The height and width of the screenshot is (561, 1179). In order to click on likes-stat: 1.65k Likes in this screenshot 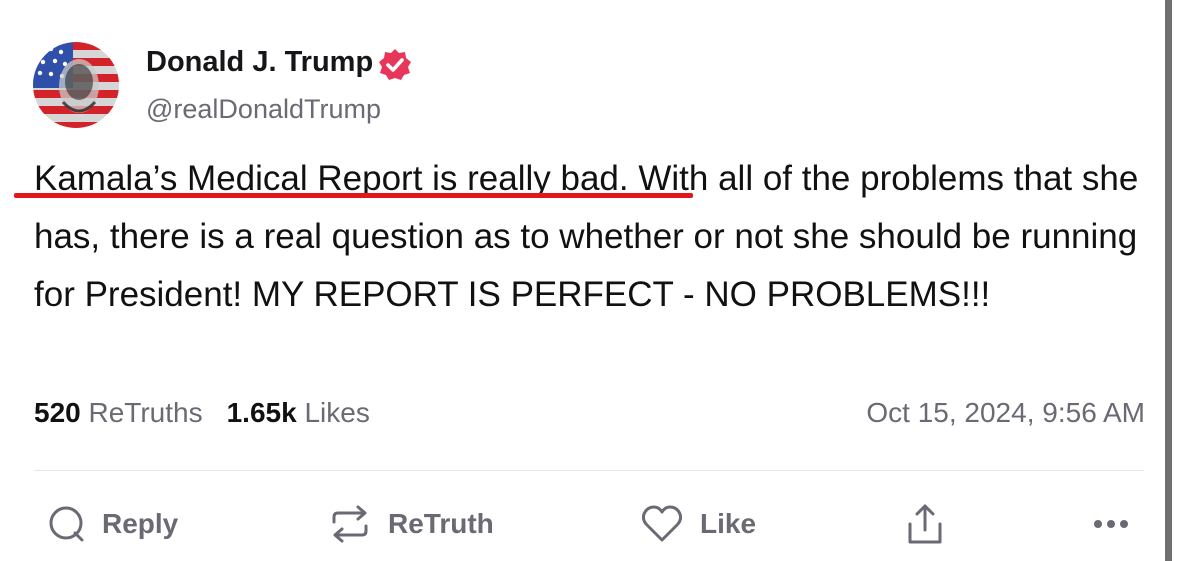, I will do `click(298, 412)`.